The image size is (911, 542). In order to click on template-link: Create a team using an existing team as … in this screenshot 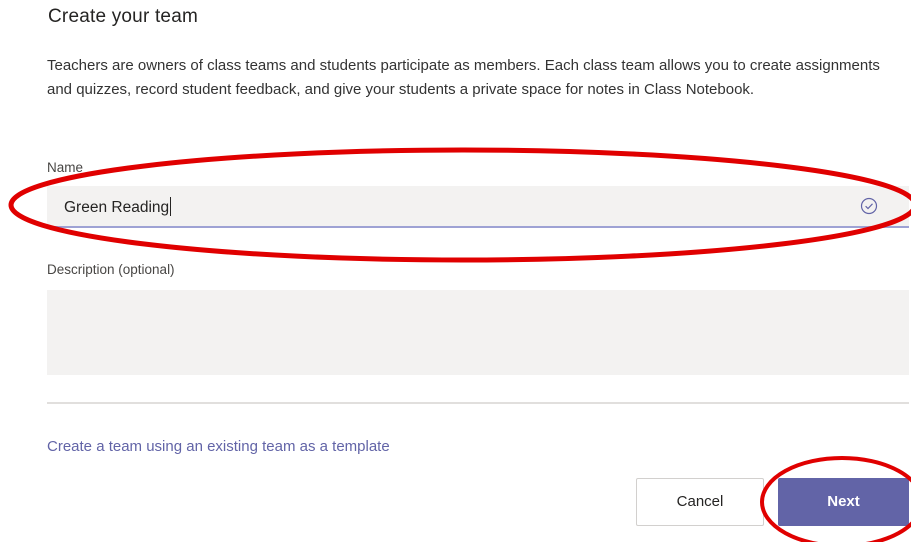, I will do `click(218, 446)`.